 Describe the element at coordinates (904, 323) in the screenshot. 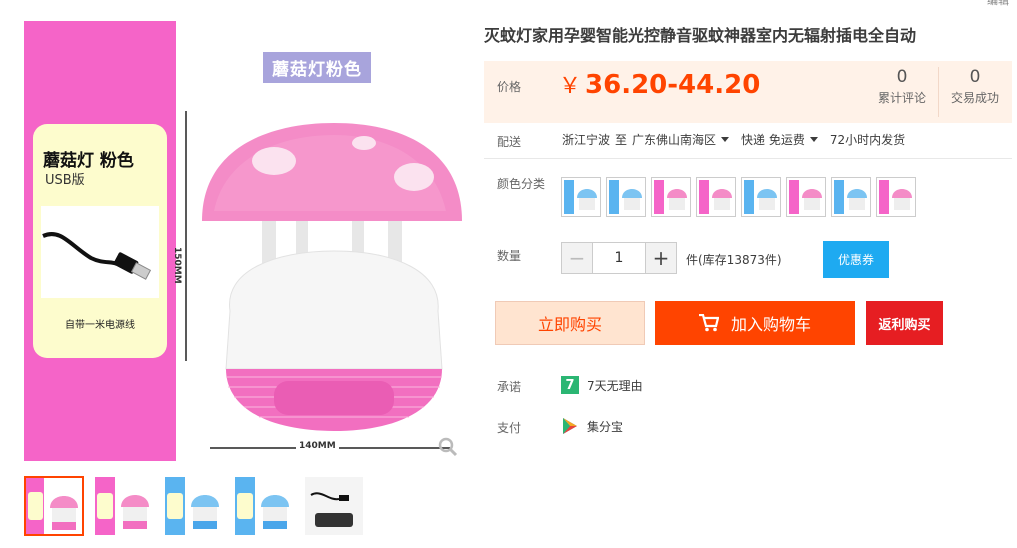

I see `rebate-buy-button: 返利购买` at that location.